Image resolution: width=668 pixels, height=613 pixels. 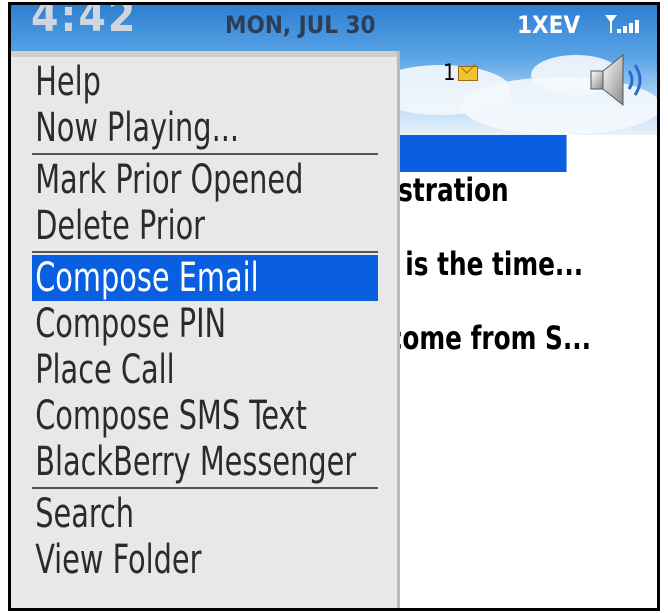 I want to click on menu-item-label: BlackBerry Messenger, so click(x=196, y=462).